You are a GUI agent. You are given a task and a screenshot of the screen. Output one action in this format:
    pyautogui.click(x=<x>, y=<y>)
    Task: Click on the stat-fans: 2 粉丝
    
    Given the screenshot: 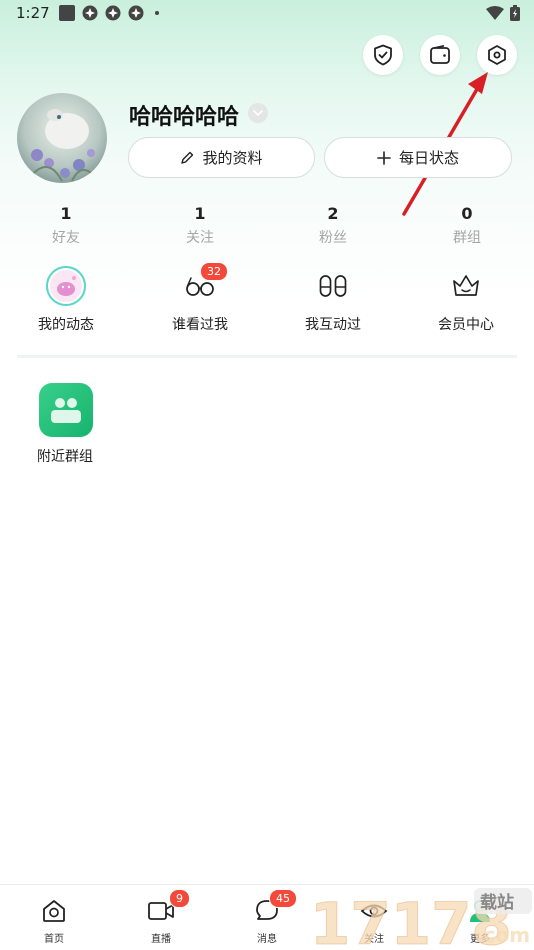 What is the action you would take?
    pyautogui.click(x=333, y=225)
    